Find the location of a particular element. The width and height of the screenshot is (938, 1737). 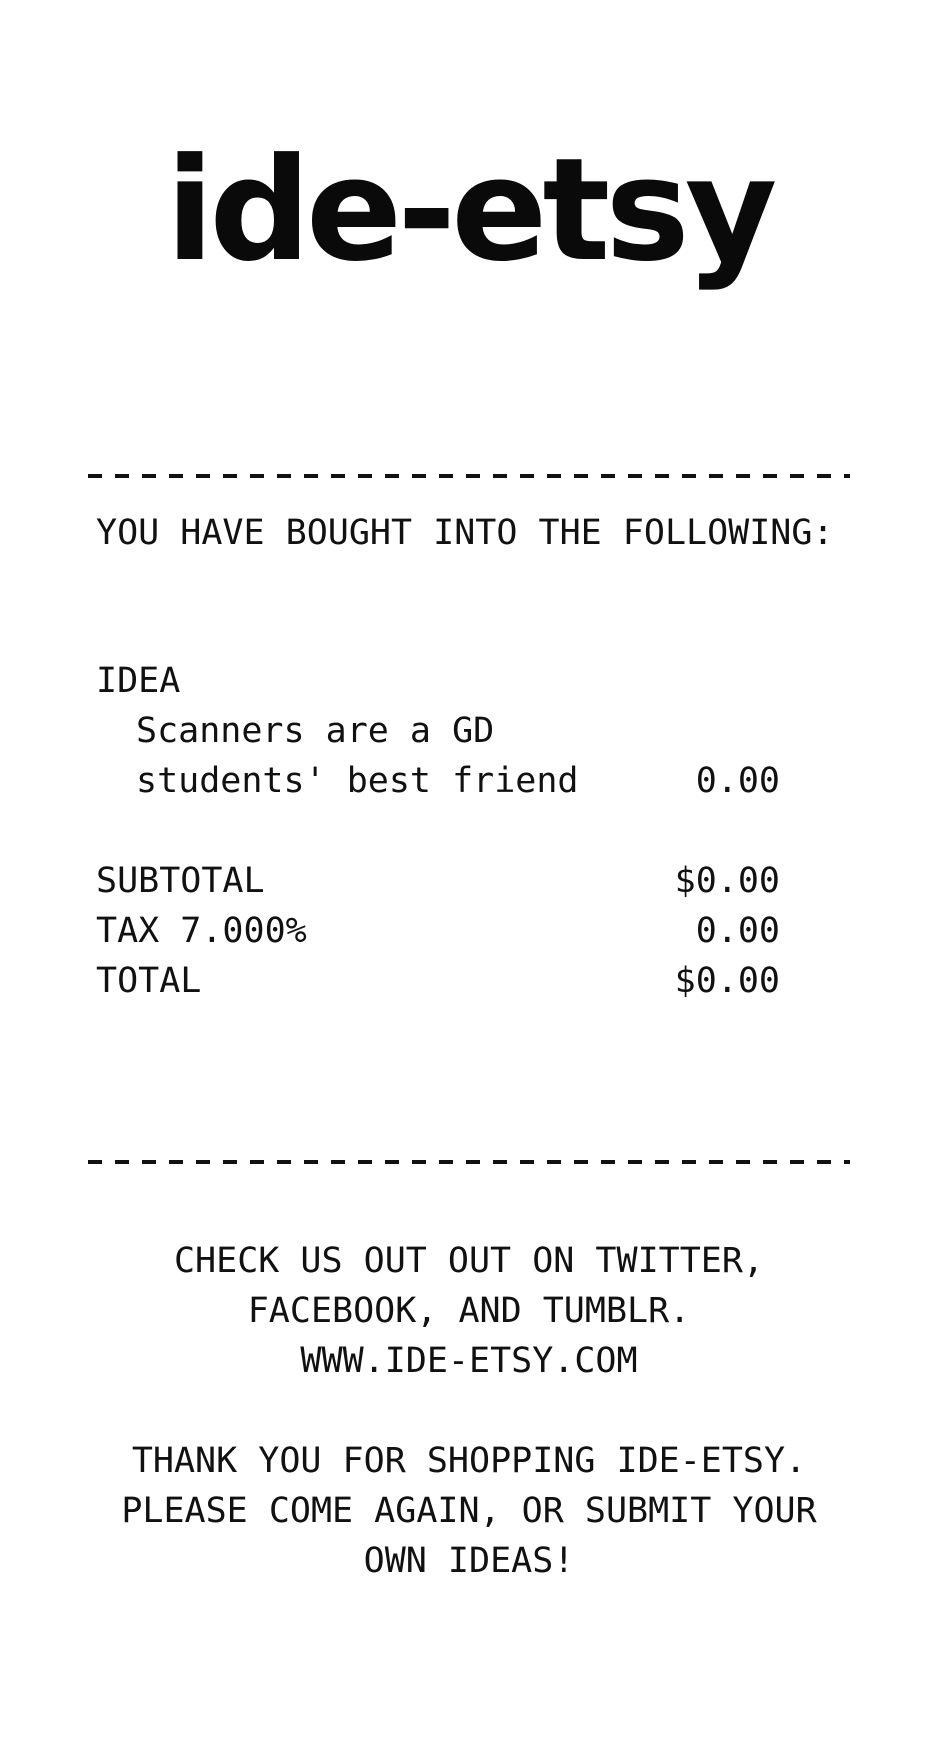

item-description-line1: Scanners are a GD is located at coordinates (315, 731).